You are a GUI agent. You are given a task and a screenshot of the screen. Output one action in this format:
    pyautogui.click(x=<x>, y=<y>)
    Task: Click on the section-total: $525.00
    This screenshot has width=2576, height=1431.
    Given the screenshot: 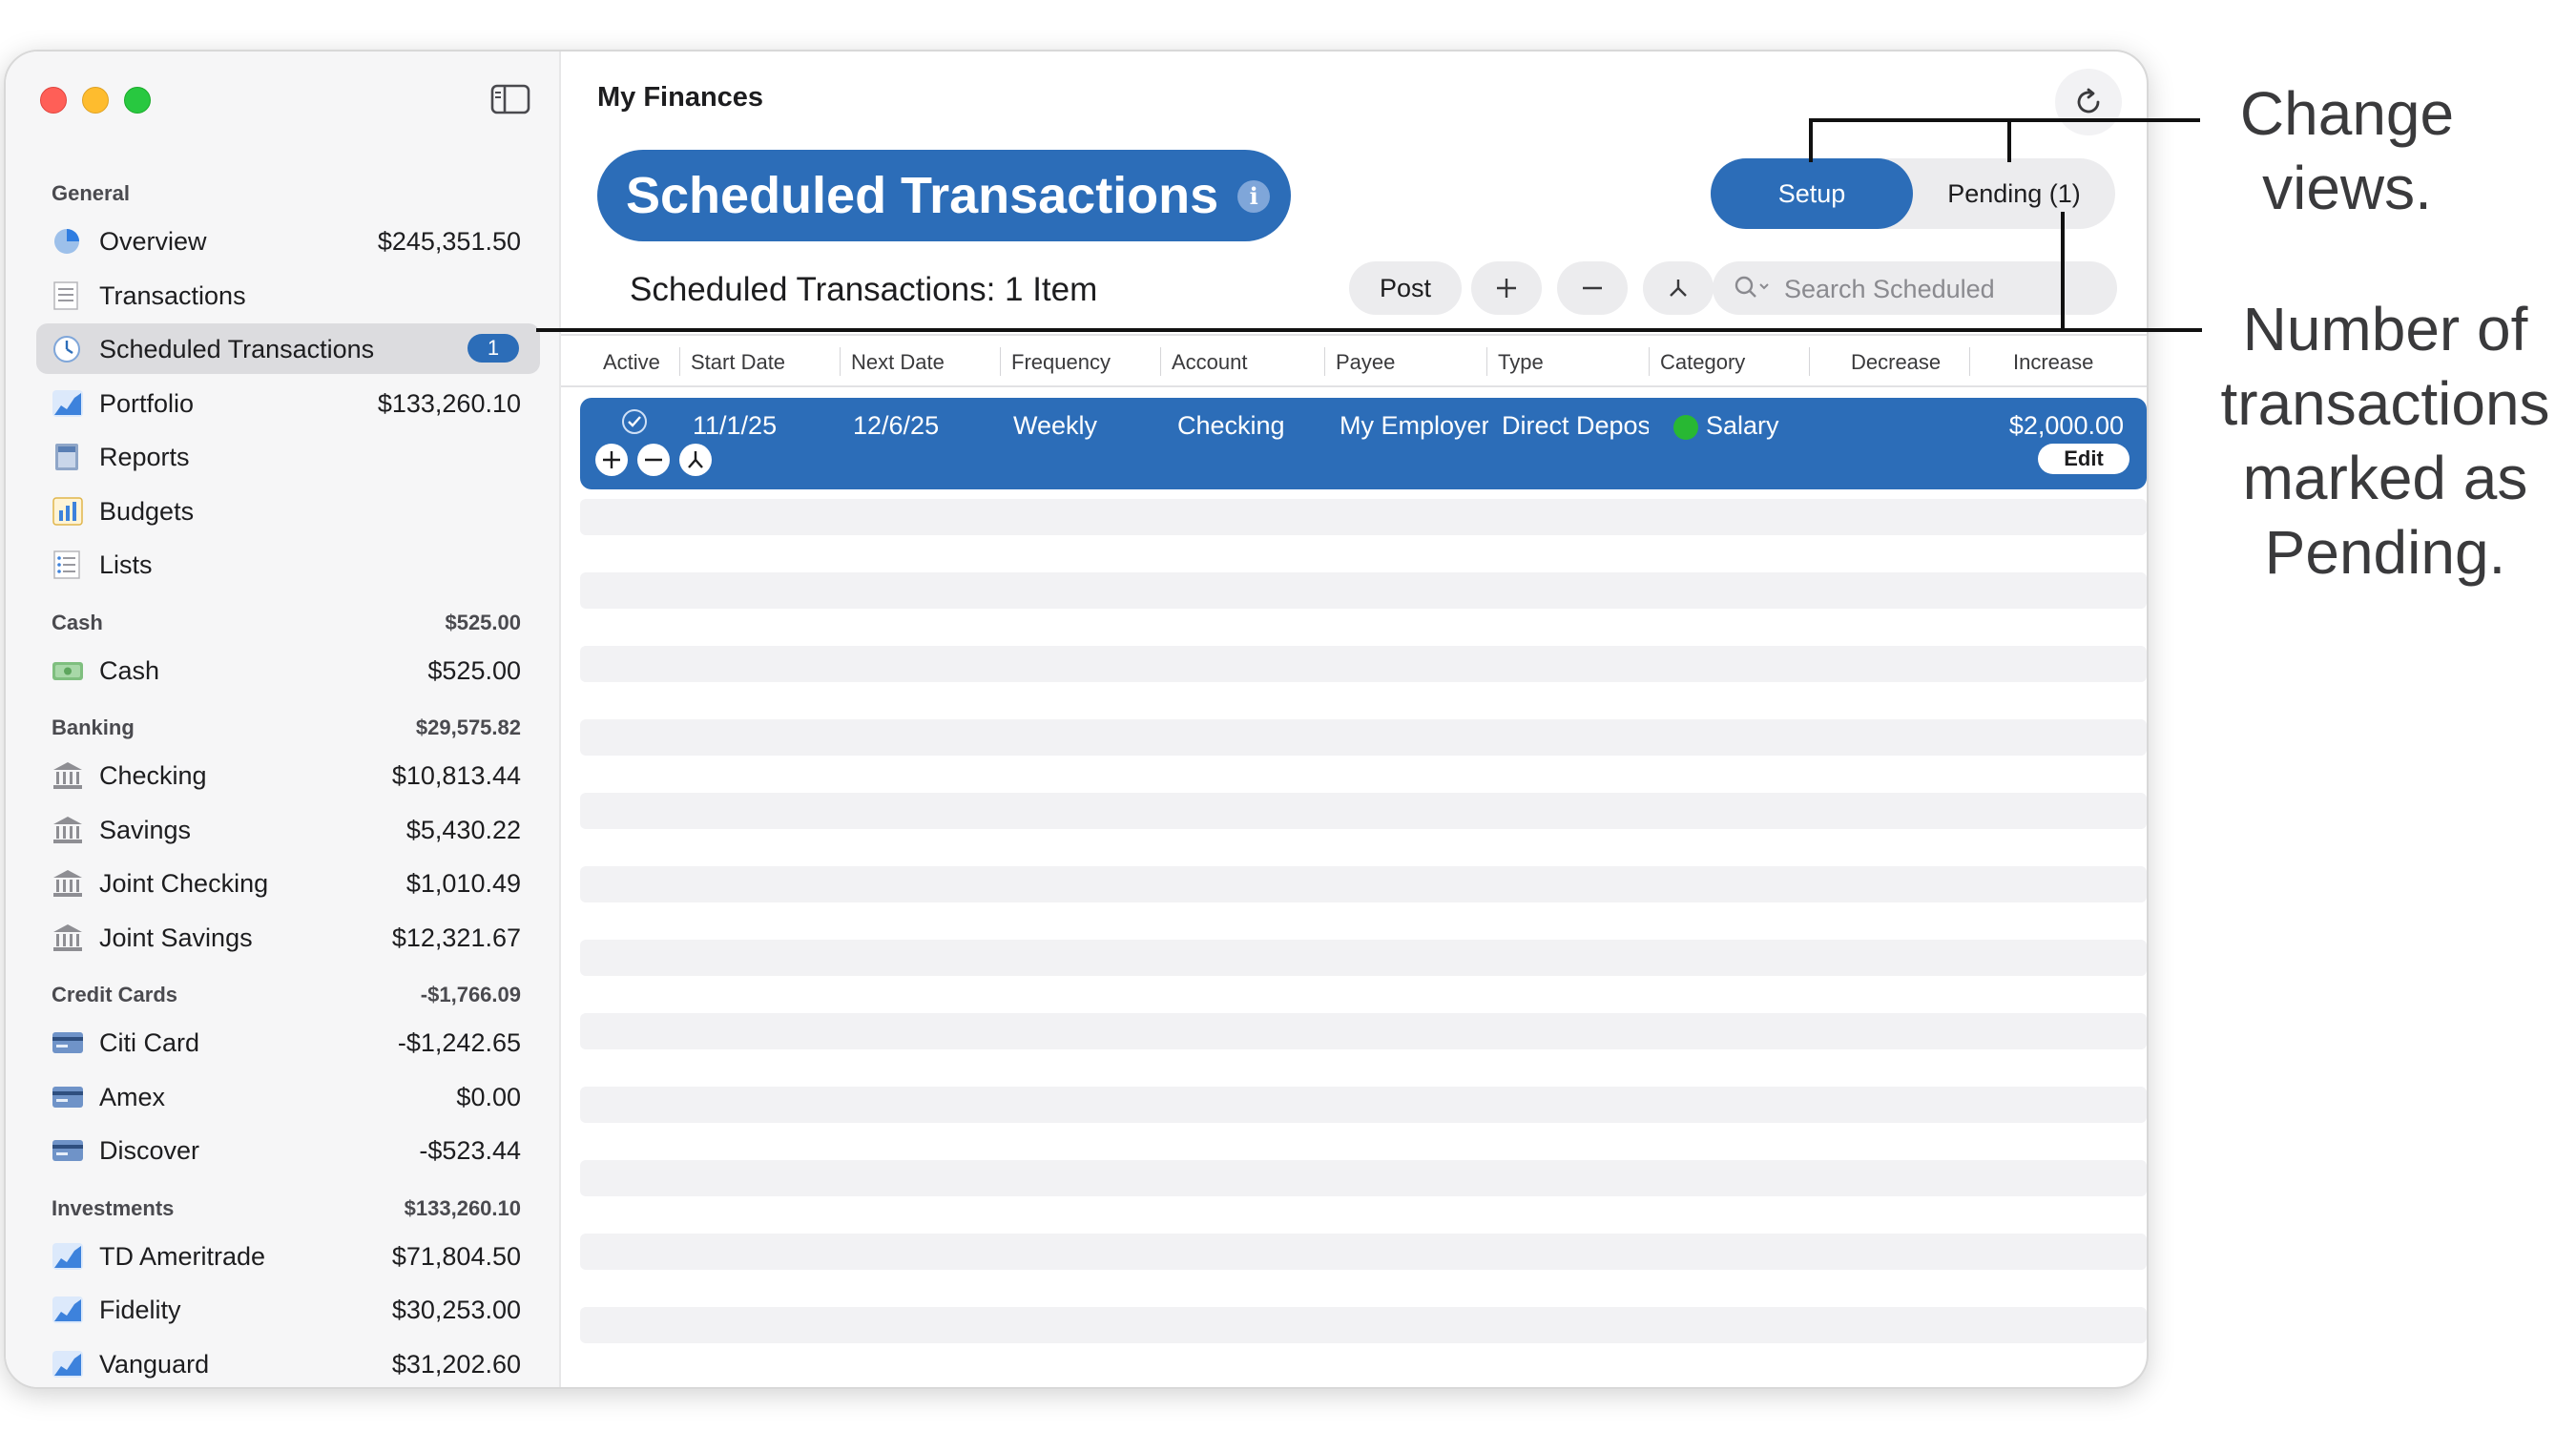 What is the action you would take?
    pyautogui.click(x=483, y=622)
    